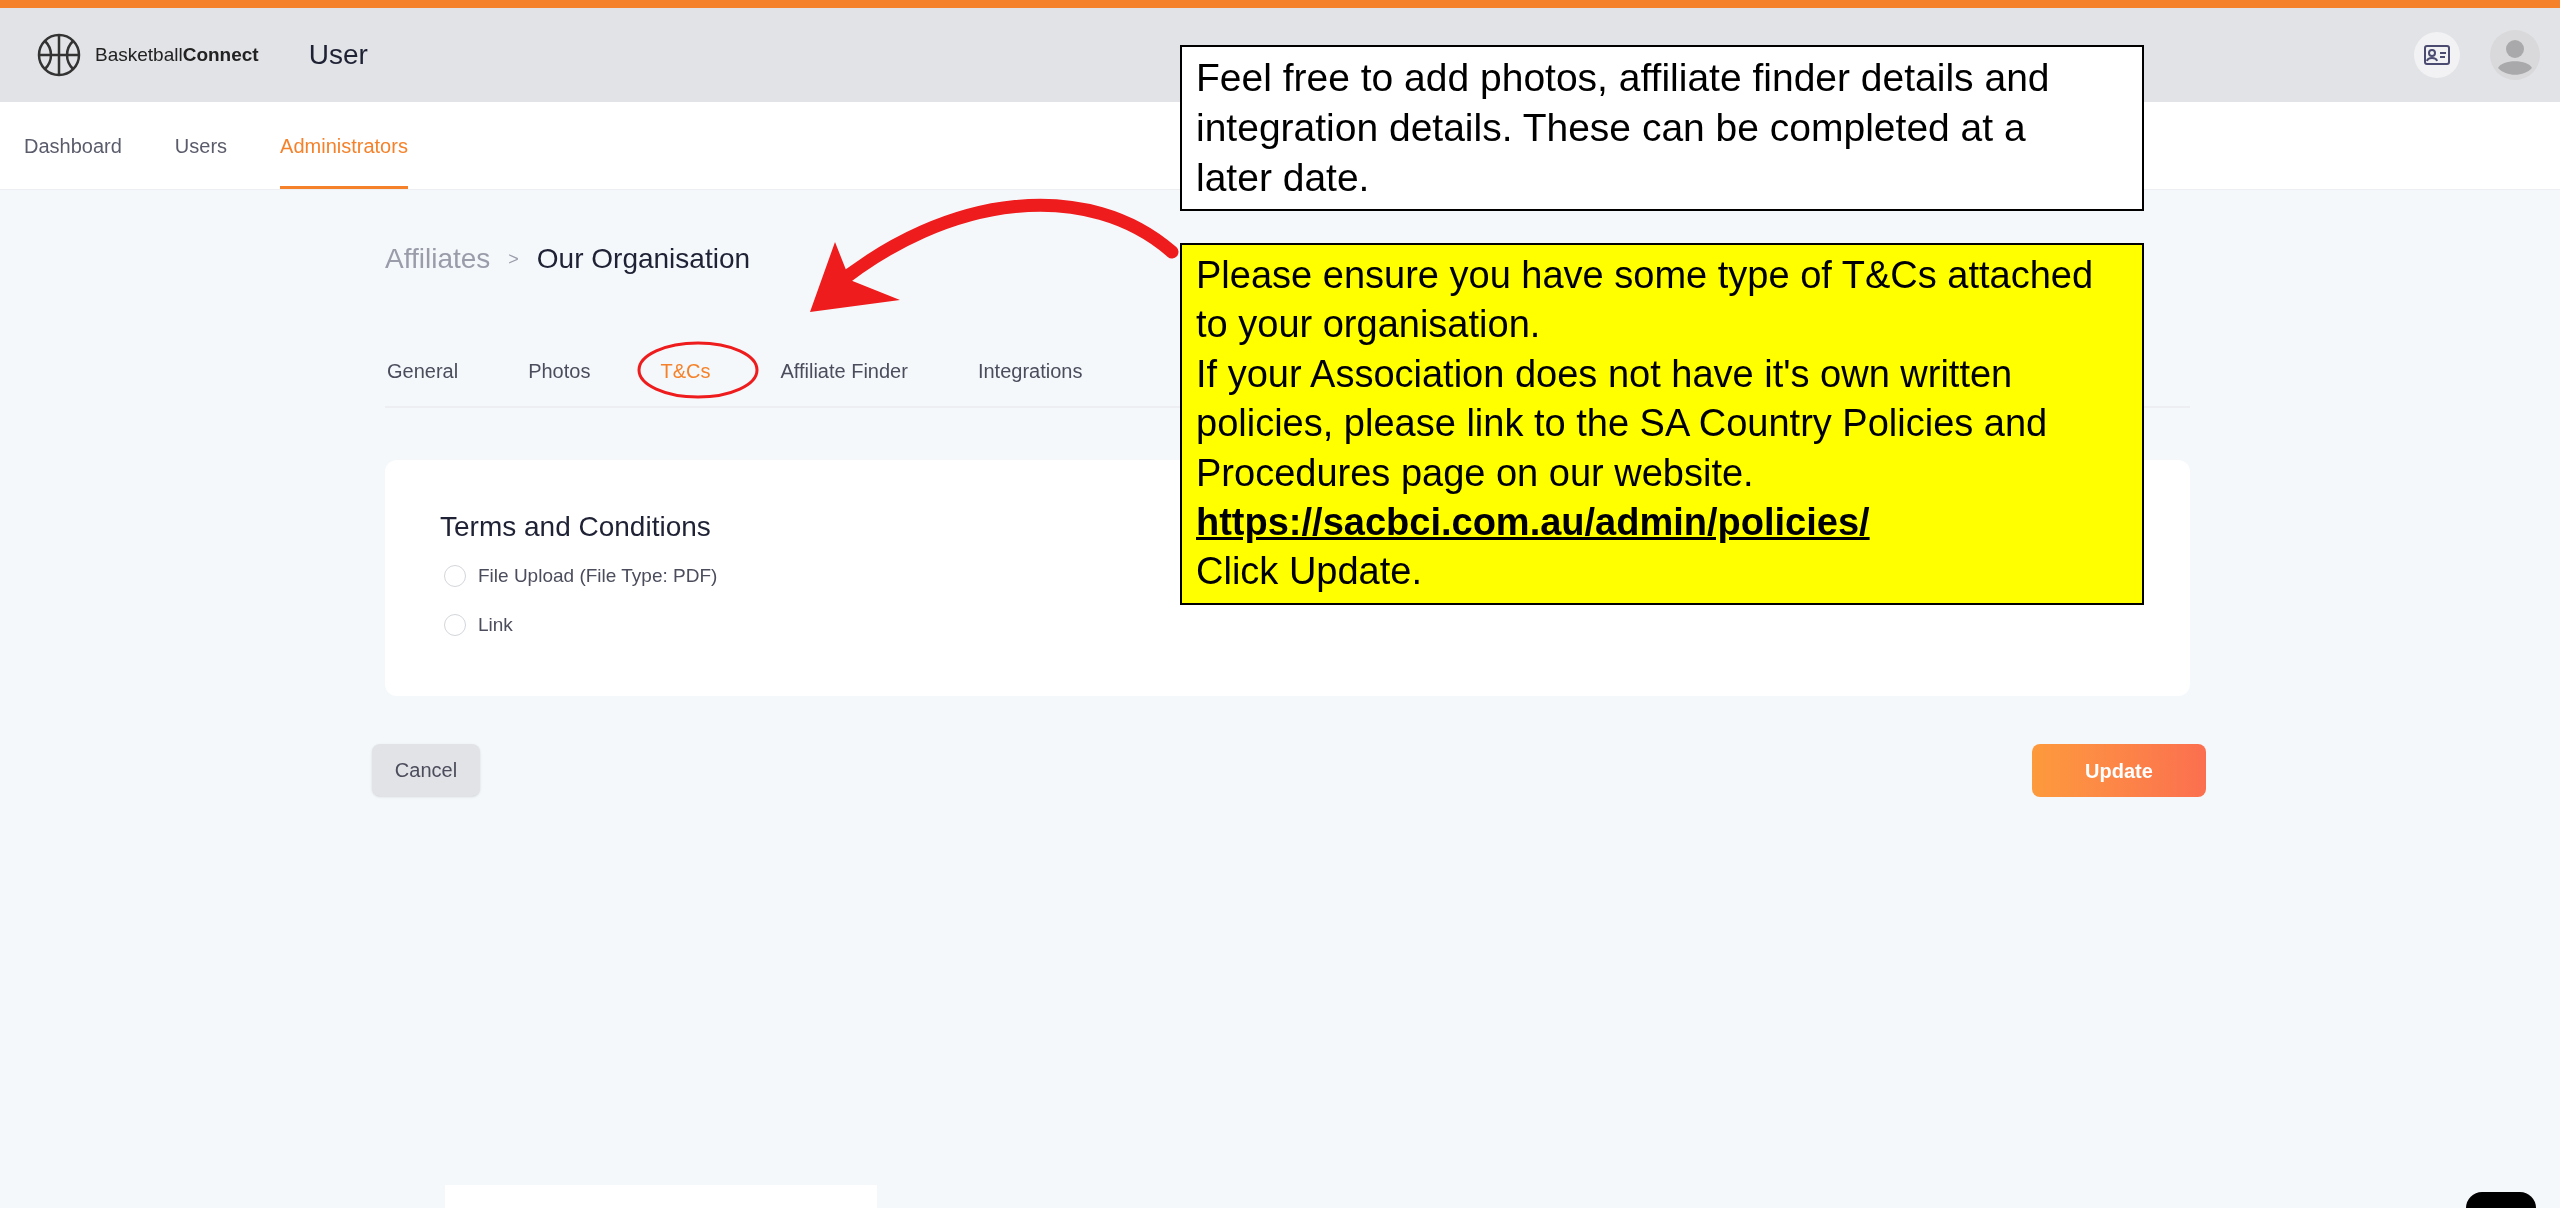  I want to click on nav-tab: Users, so click(201, 145).